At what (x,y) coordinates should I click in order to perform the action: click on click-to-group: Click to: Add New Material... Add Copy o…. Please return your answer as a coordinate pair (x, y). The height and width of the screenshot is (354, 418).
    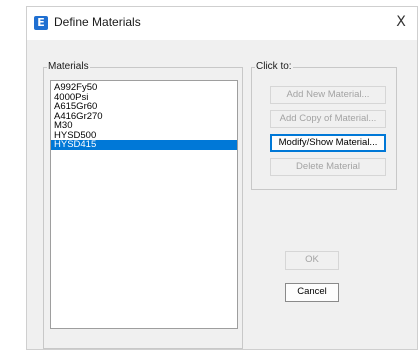
    Looking at the image, I should click on (324, 125).